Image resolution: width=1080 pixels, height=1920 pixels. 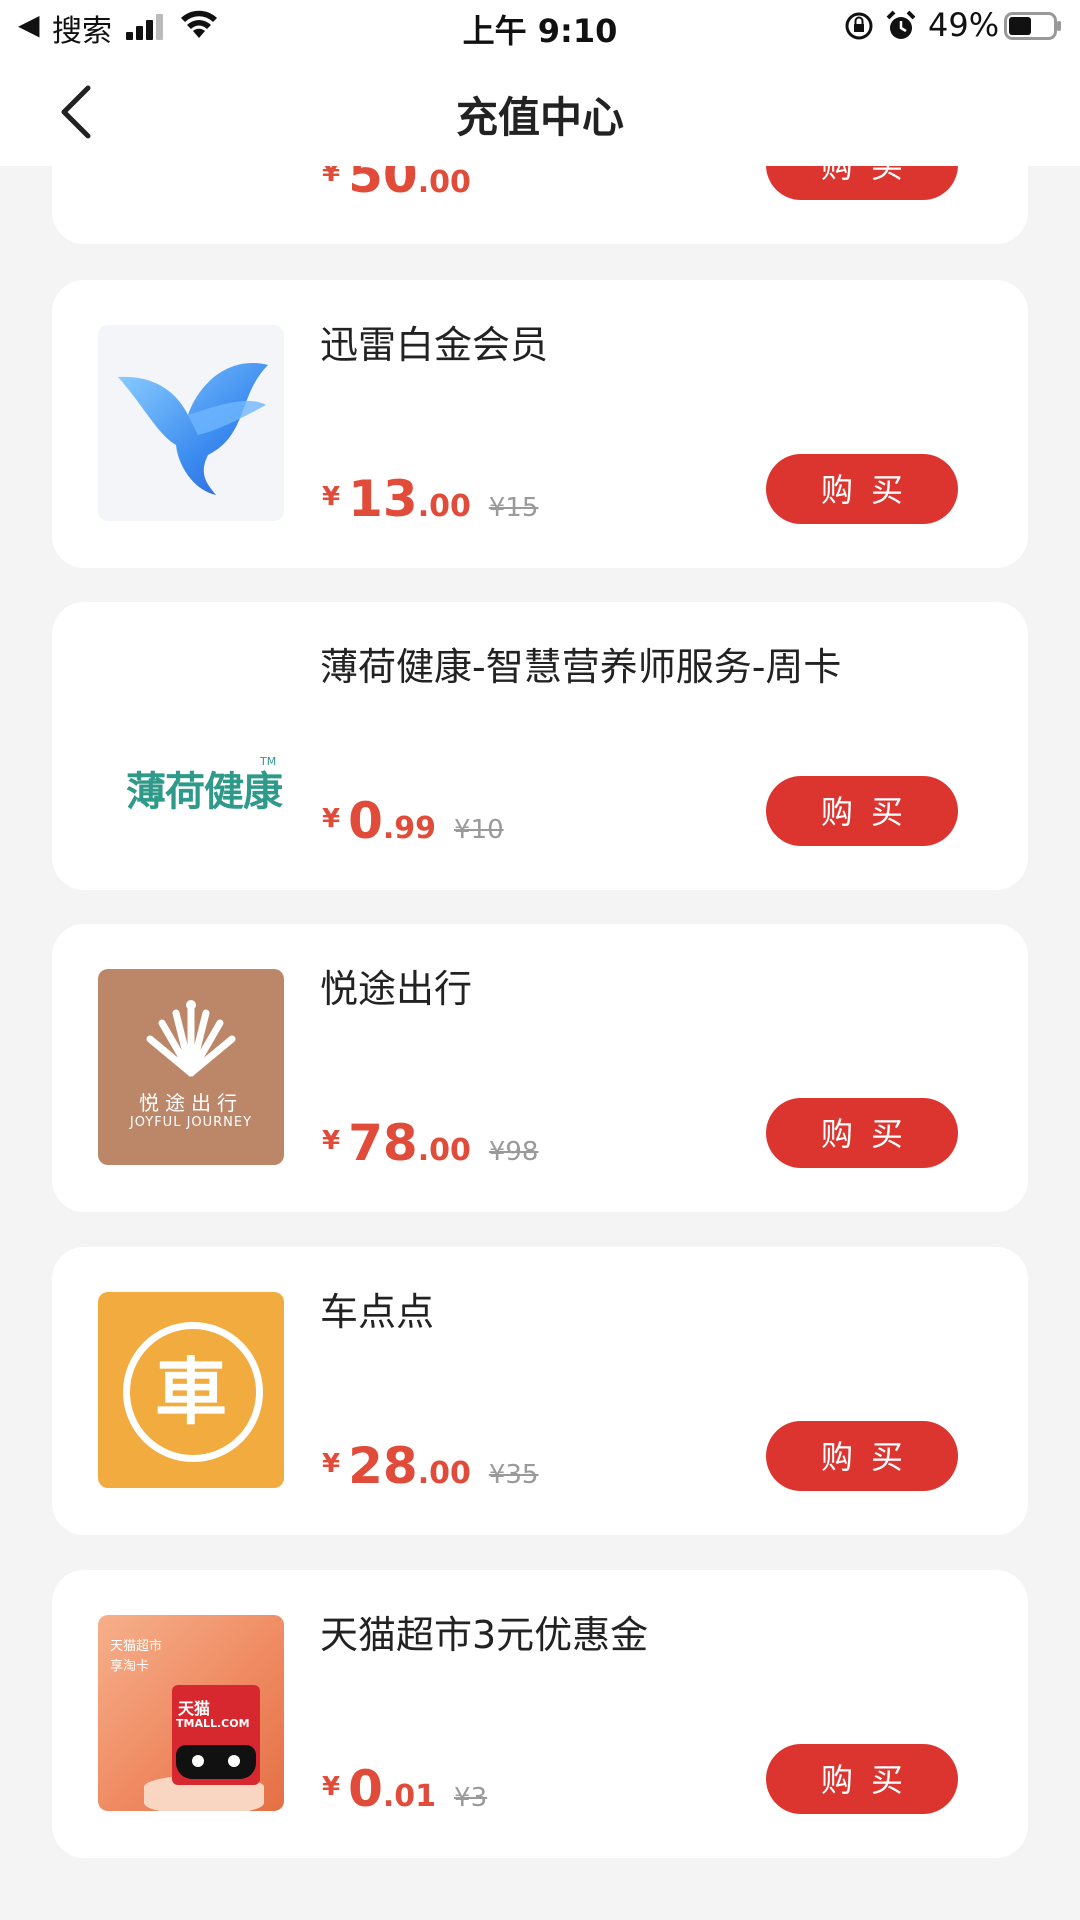 I want to click on nav-bar: 充值中心, so click(x=540, y=110).